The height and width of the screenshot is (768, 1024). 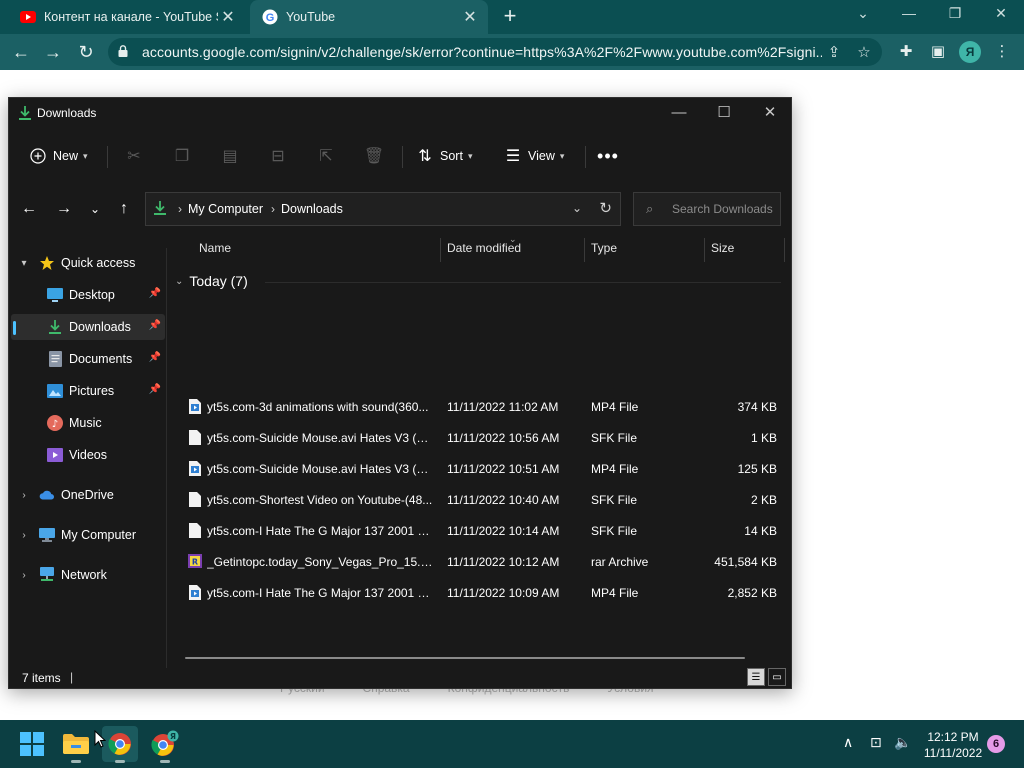 I want to click on column-header-size: Size, so click(x=722, y=248).